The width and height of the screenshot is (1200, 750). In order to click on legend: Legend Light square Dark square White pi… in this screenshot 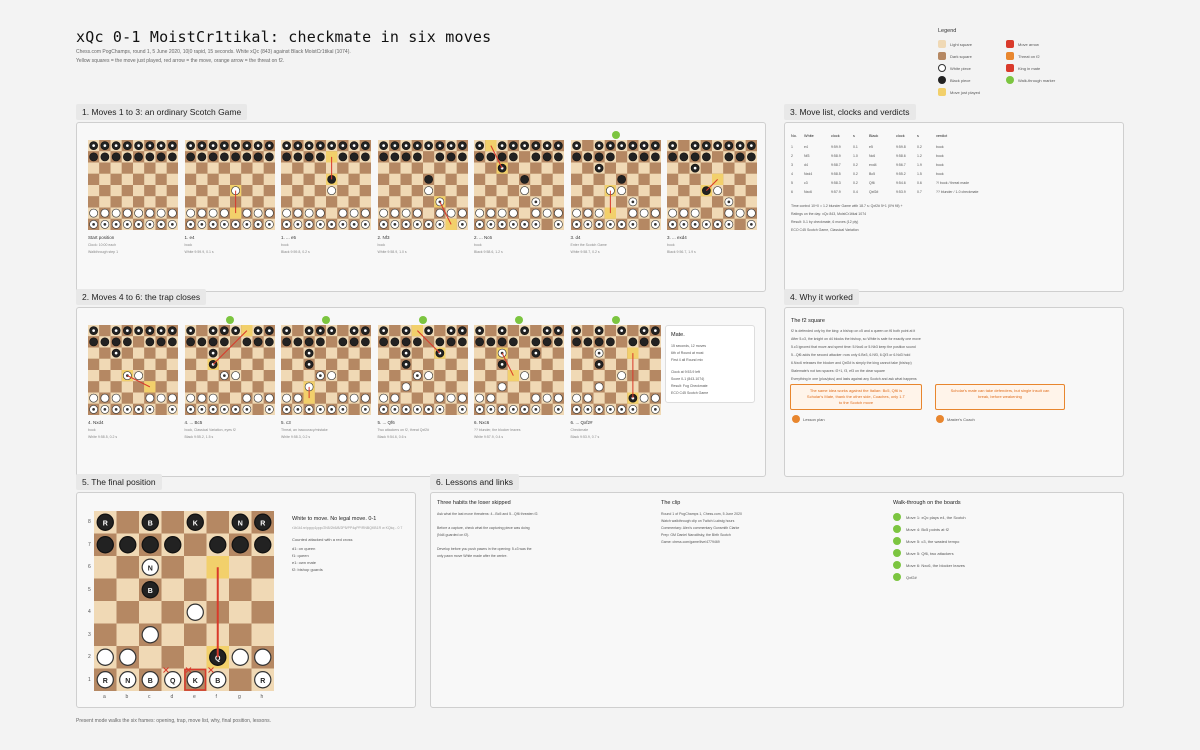, I will do `click(1018, 63)`.